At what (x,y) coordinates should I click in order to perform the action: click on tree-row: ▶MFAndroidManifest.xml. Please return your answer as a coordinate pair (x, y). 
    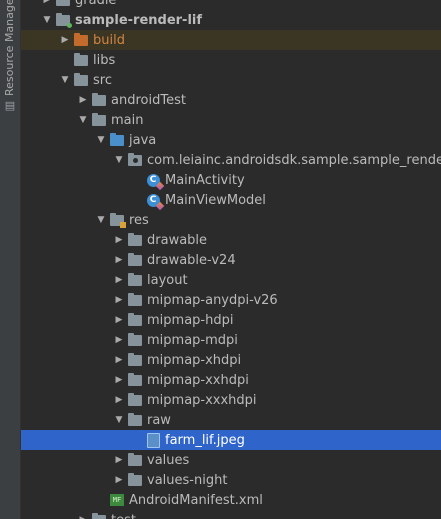
    Looking at the image, I should click on (231, 500).